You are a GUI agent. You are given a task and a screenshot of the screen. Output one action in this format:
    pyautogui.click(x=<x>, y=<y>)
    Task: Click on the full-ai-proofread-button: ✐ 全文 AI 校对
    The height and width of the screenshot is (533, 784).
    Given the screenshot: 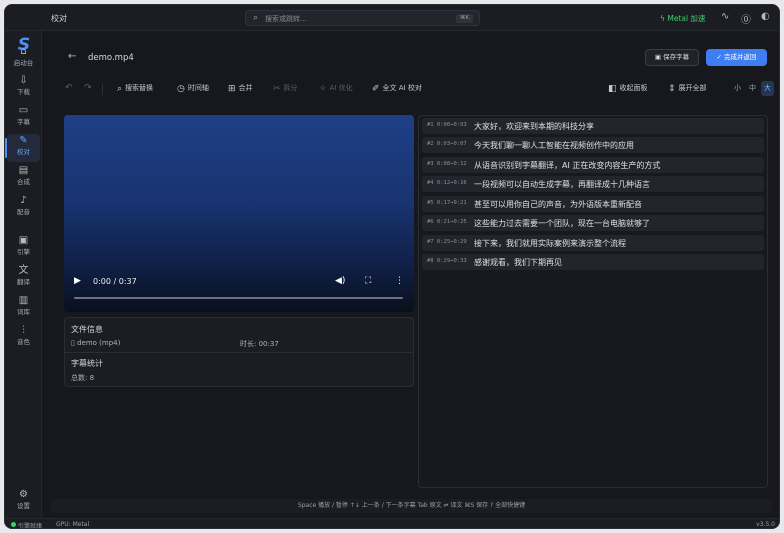 What is the action you would take?
    pyautogui.click(x=397, y=88)
    